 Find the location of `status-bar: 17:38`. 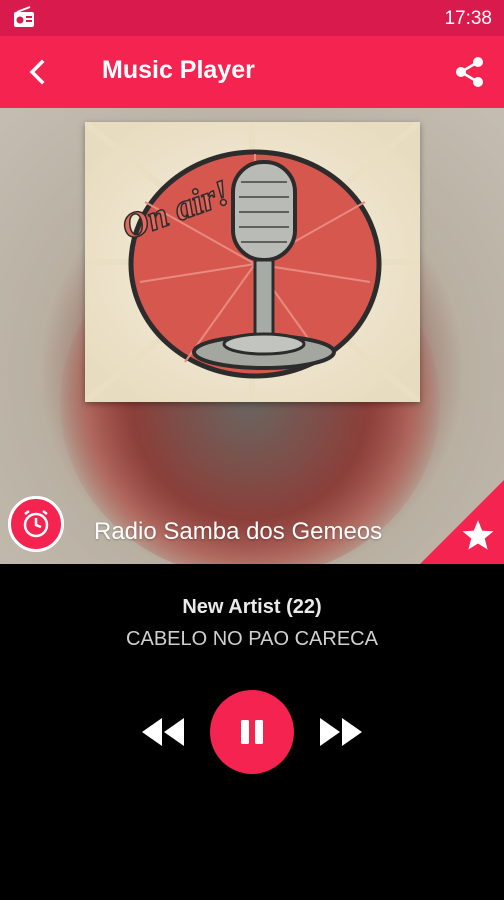

status-bar: 17:38 is located at coordinates (252, 18).